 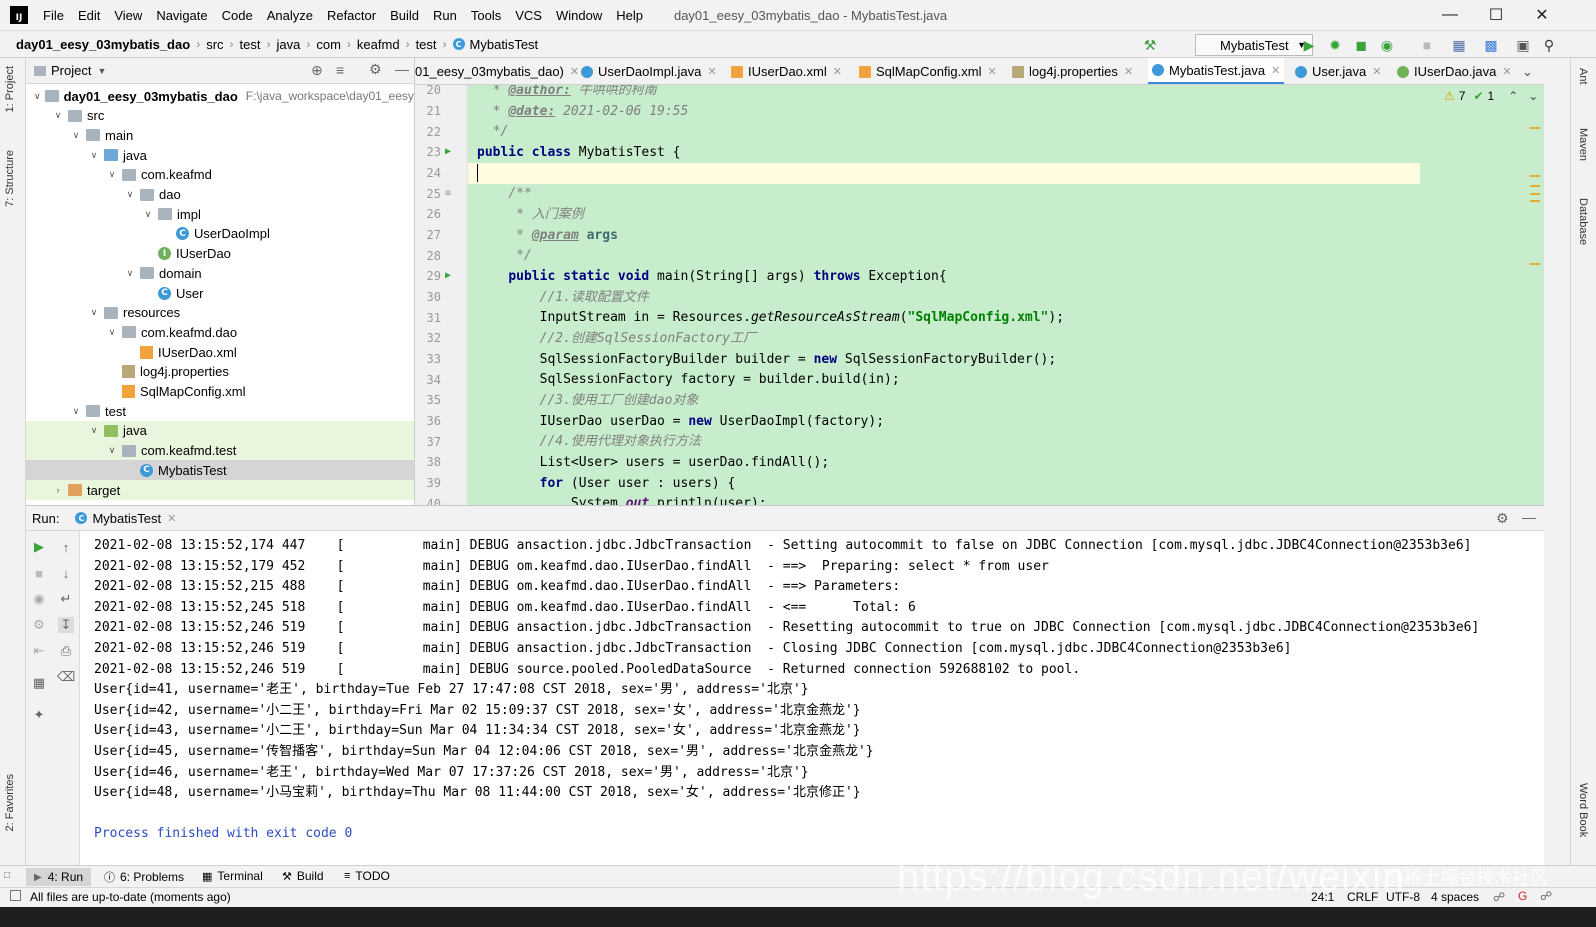 I want to click on tab-mybatistest: MybatisTest.java ✕, so click(x=1216, y=71).